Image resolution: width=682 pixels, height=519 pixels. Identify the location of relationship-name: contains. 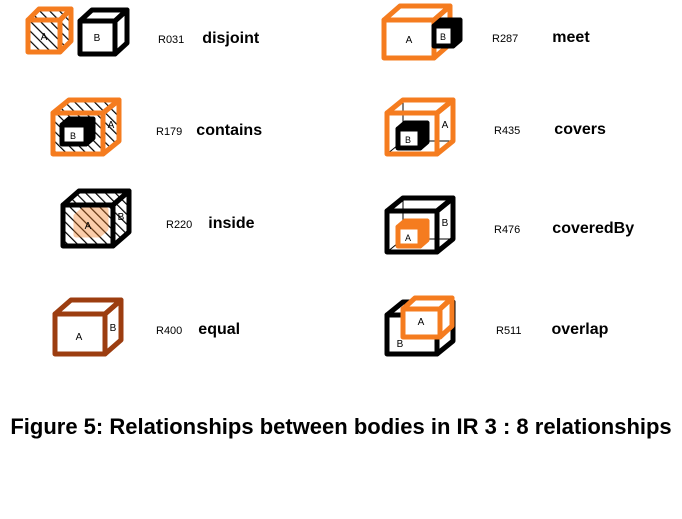
(229, 130).